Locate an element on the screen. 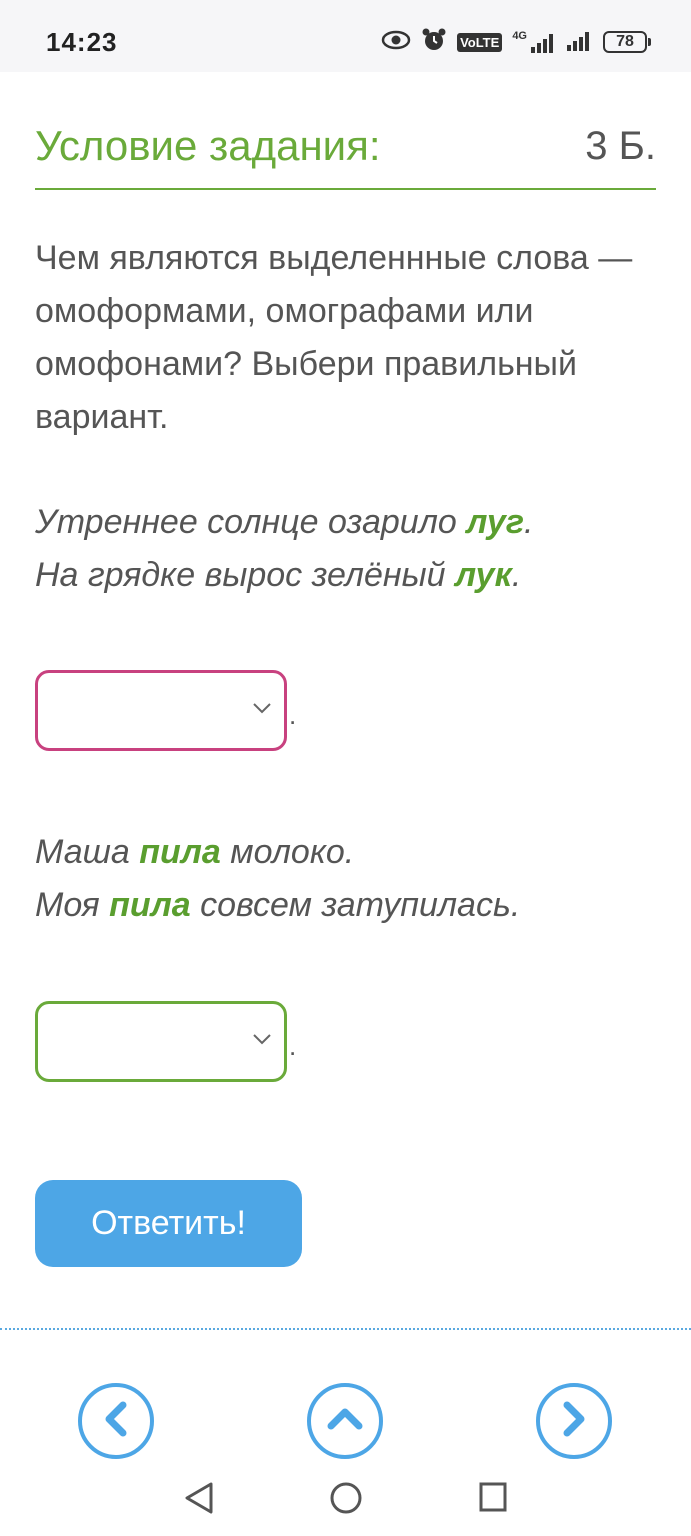 The height and width of the screenshot is (1536, 691). back-triangle-icon is located at coordinates (199, 1500).